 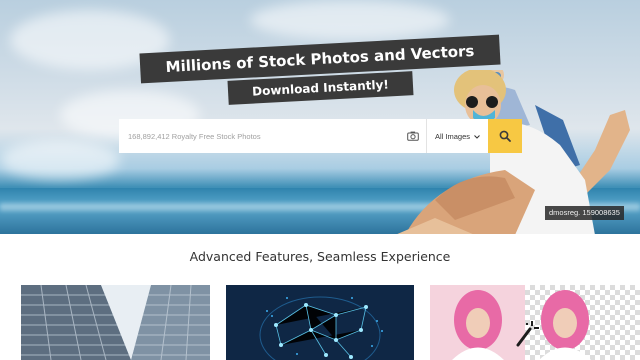 What do you see at coordinates (477, 136) in the screenshot?
I see `chevron-down-icon` at bounding box center [477, 136].